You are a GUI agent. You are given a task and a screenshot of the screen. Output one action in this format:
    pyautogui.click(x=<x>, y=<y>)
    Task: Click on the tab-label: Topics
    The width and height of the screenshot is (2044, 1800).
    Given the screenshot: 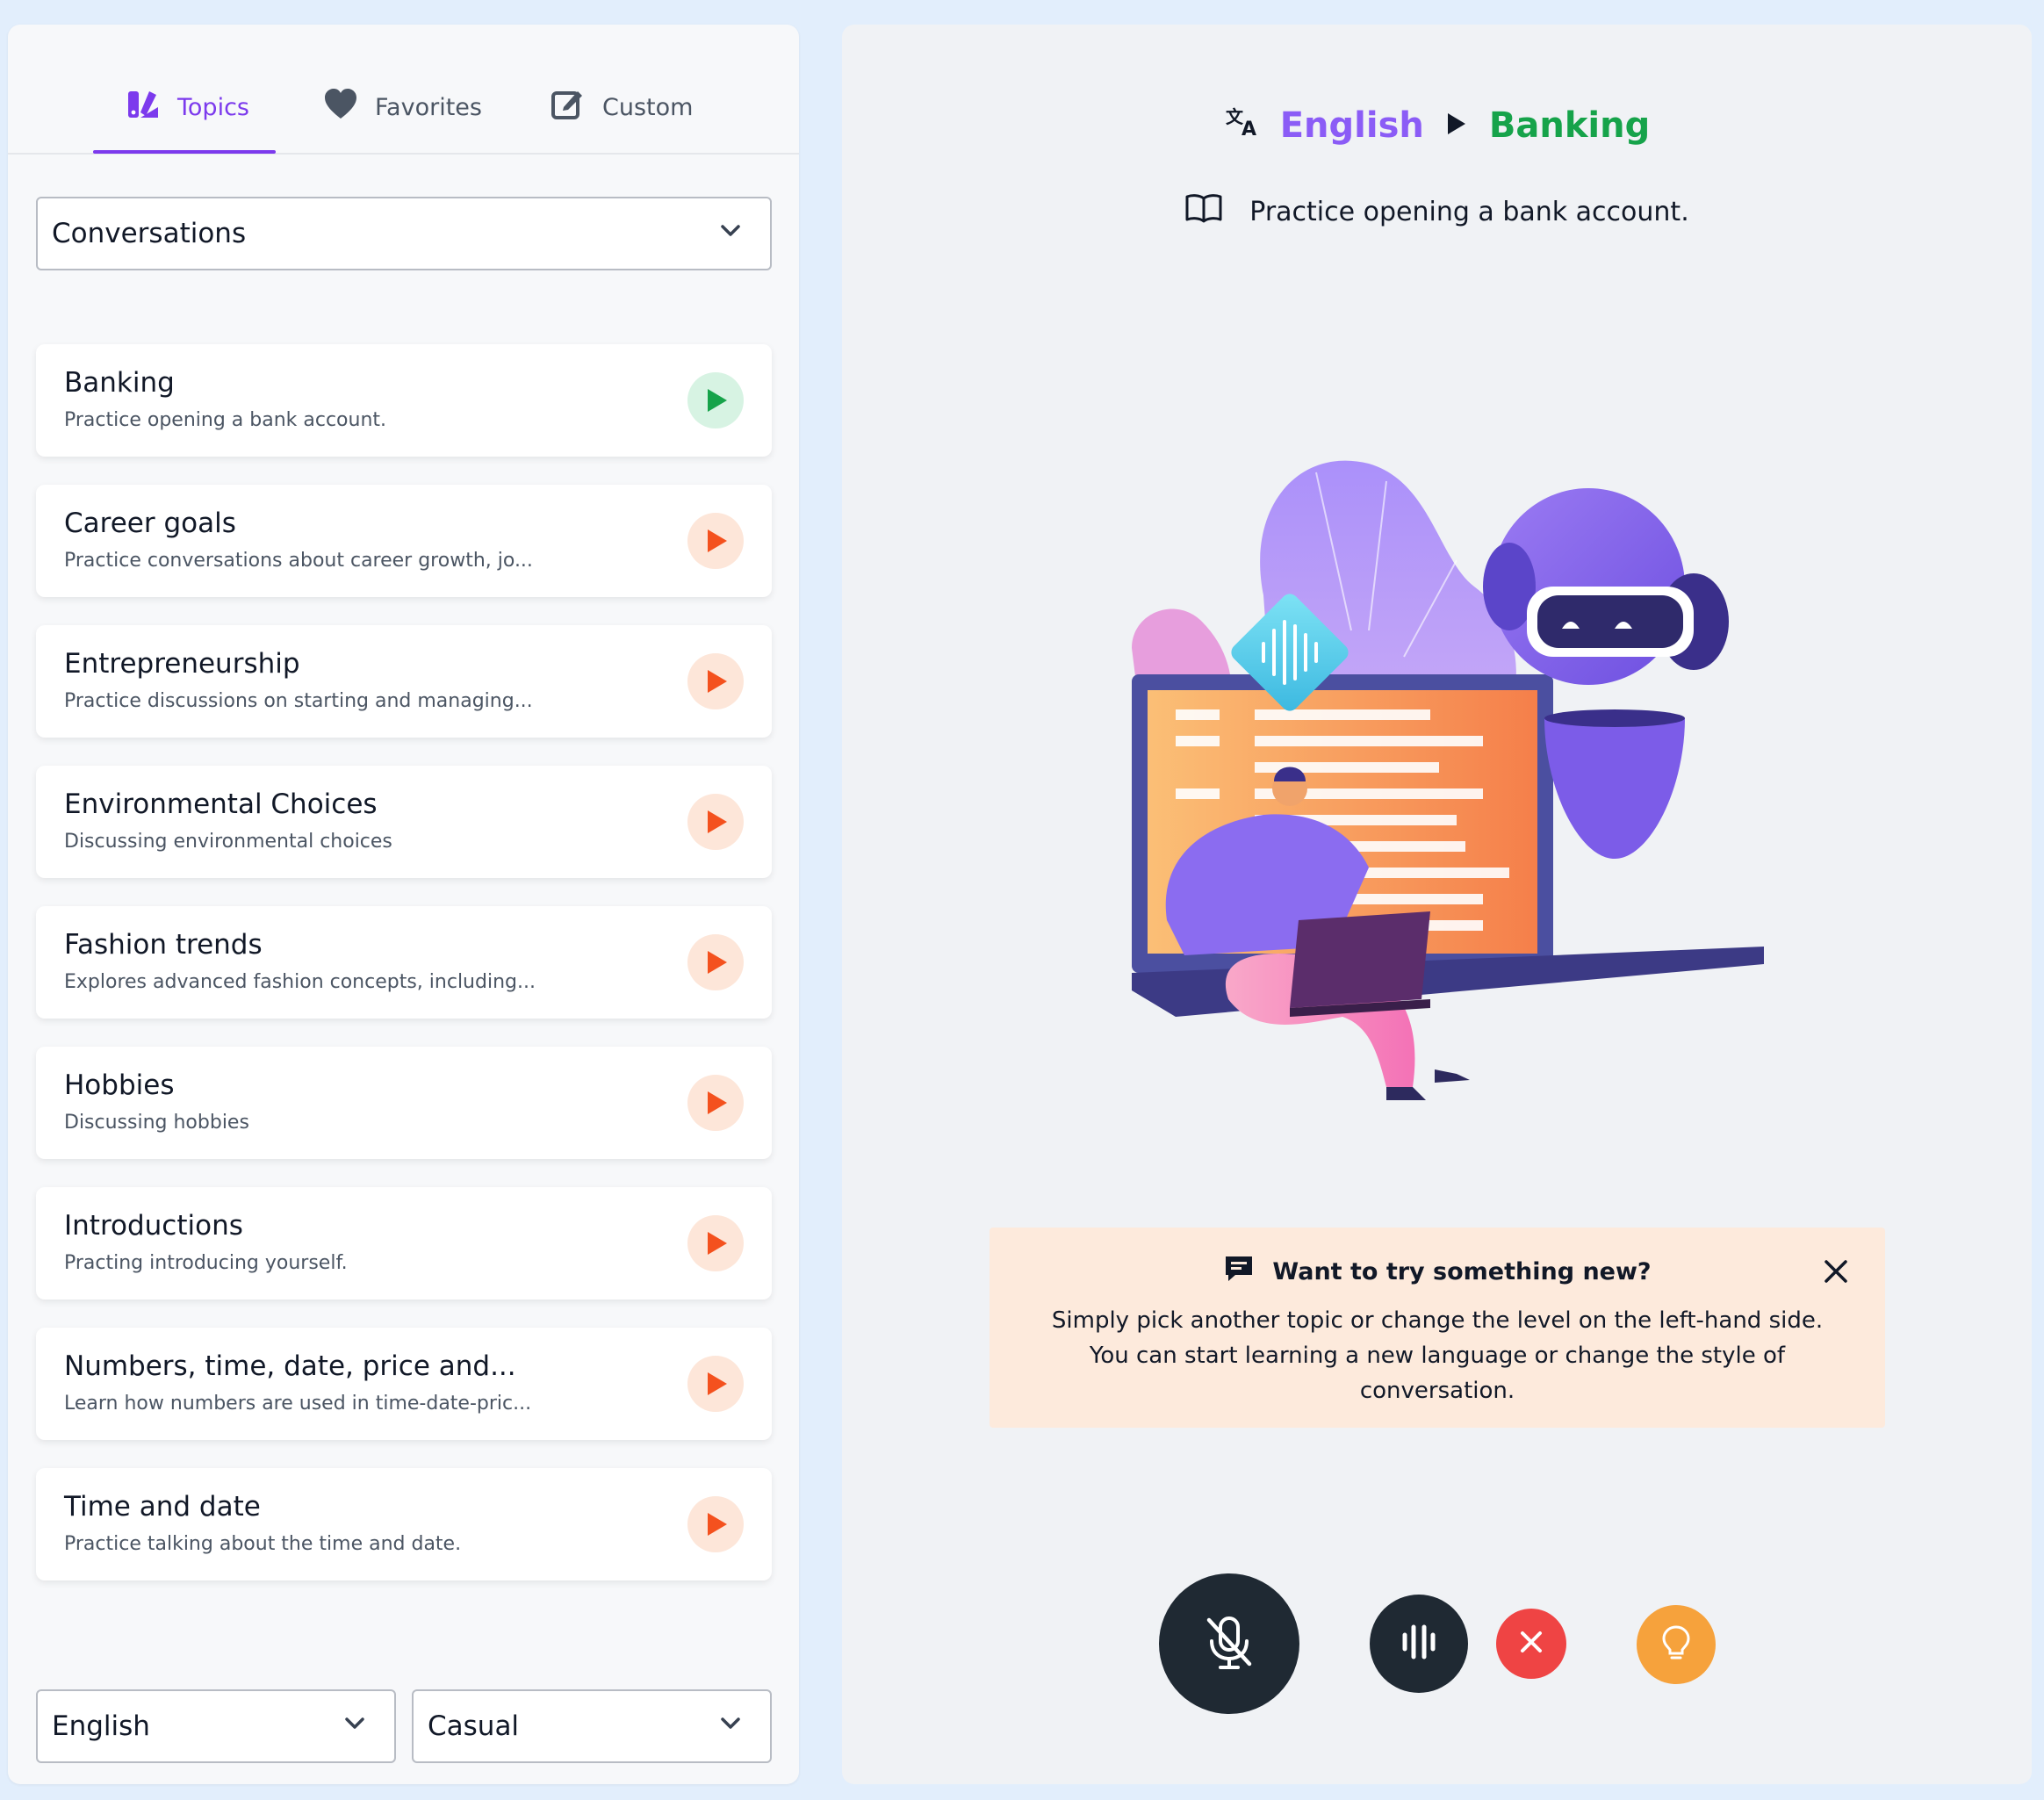 What is the action you would take?
    pyautogui.click(x=213, y=107)
    